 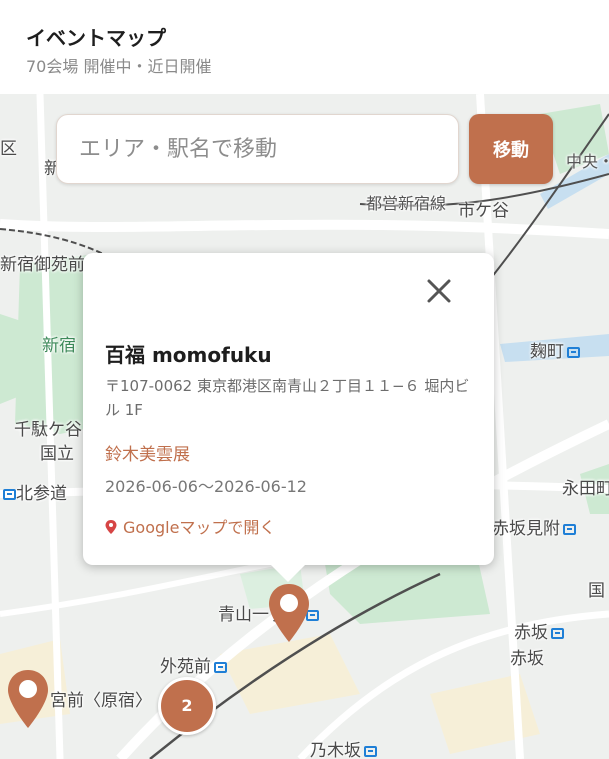 I want to click on map-label-ichigaya: 市ケ谷, so click(x=483, y=211).